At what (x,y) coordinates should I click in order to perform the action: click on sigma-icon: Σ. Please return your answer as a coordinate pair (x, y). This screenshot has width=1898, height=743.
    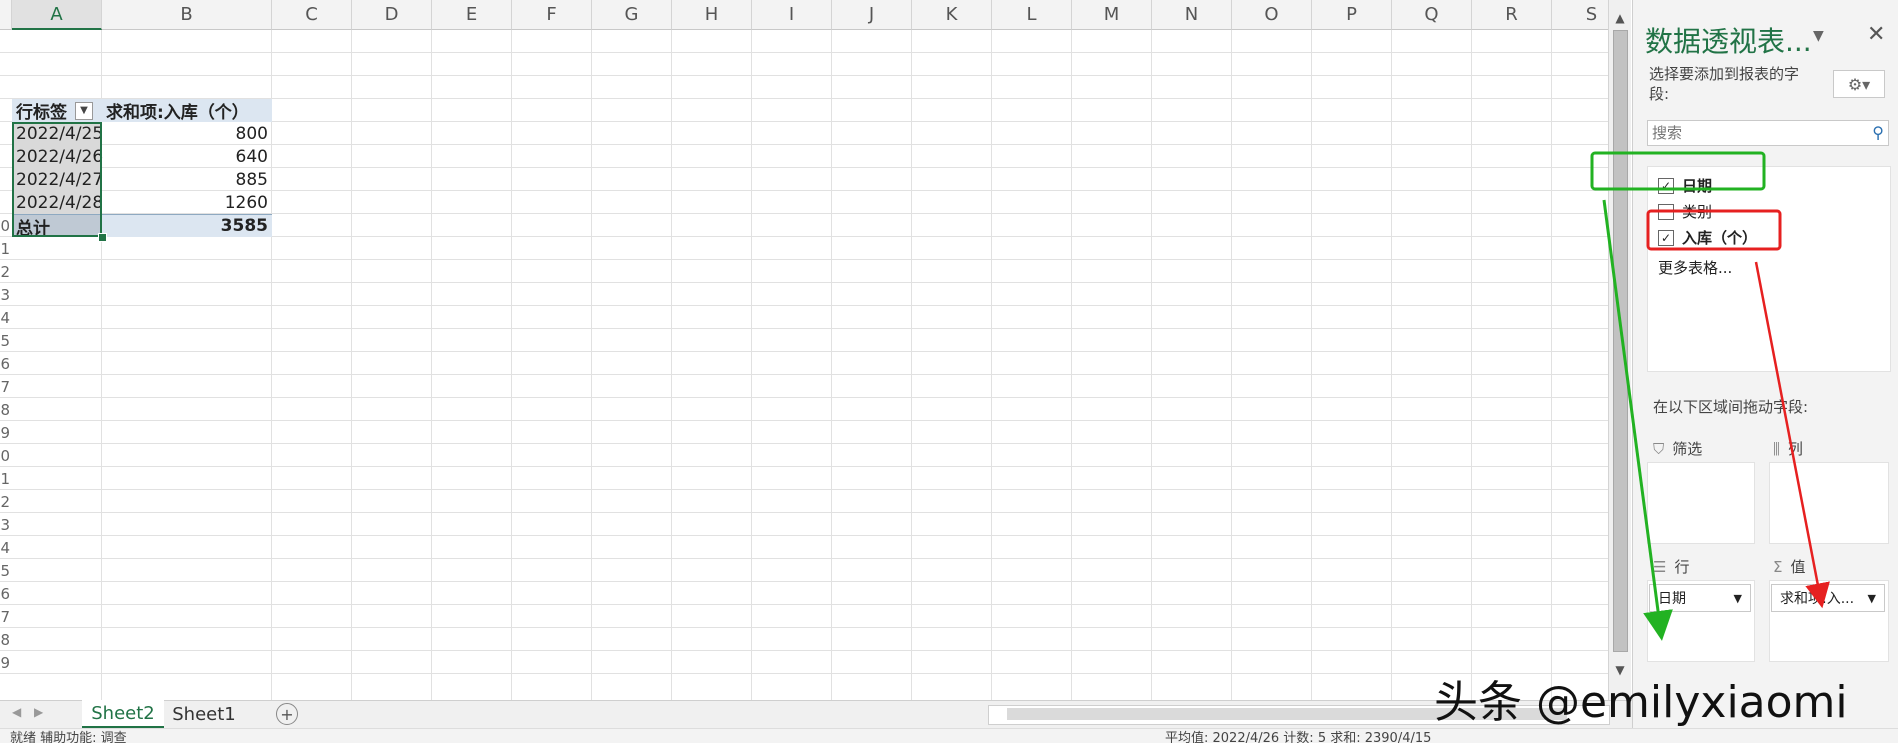
    Looking at the image, I should click on (1778, 566).